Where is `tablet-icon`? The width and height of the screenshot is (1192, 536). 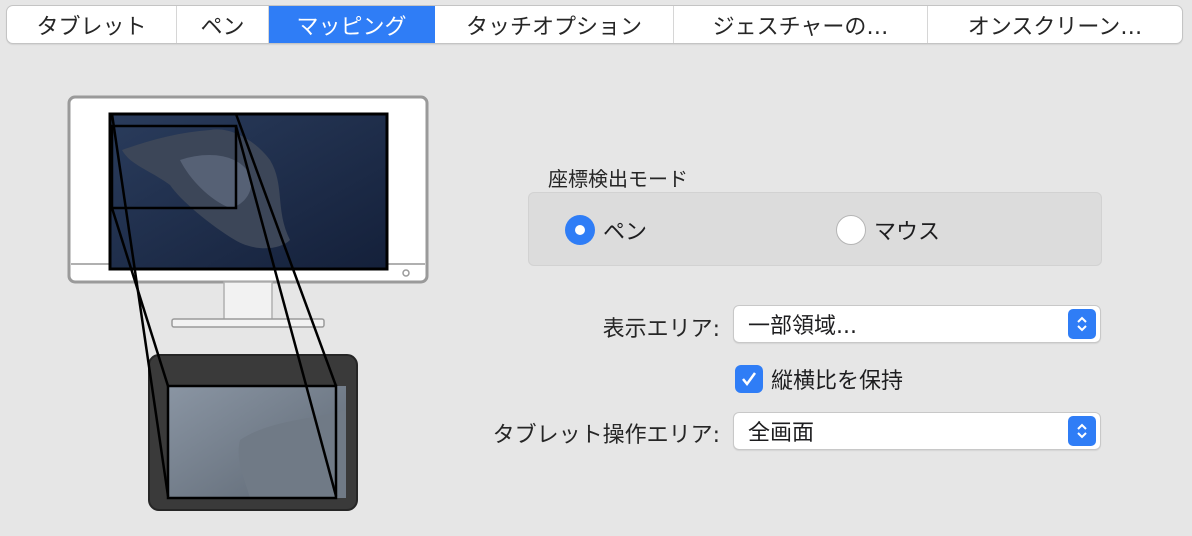 tablet-icon is located at coordinates (253, 432).